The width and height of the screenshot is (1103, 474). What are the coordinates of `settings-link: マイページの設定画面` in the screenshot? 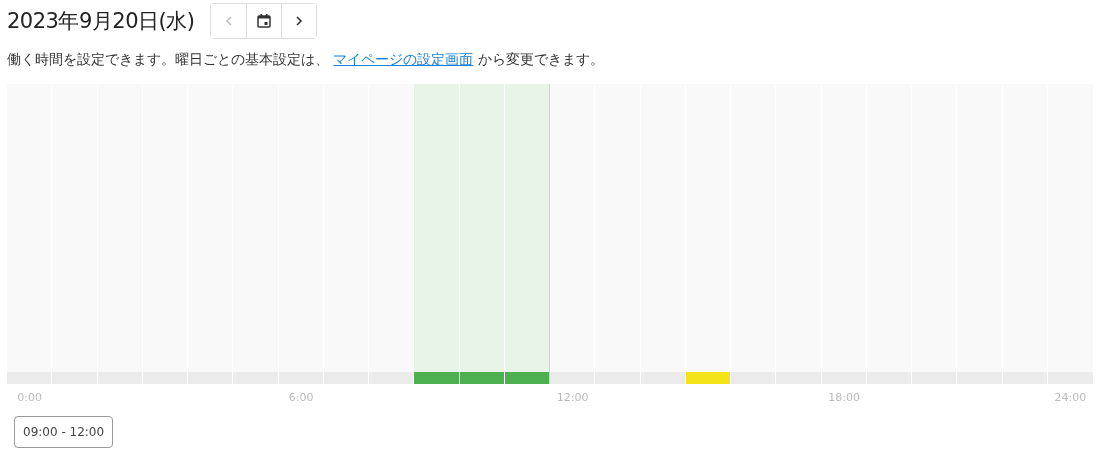 It's located at (403, 59).